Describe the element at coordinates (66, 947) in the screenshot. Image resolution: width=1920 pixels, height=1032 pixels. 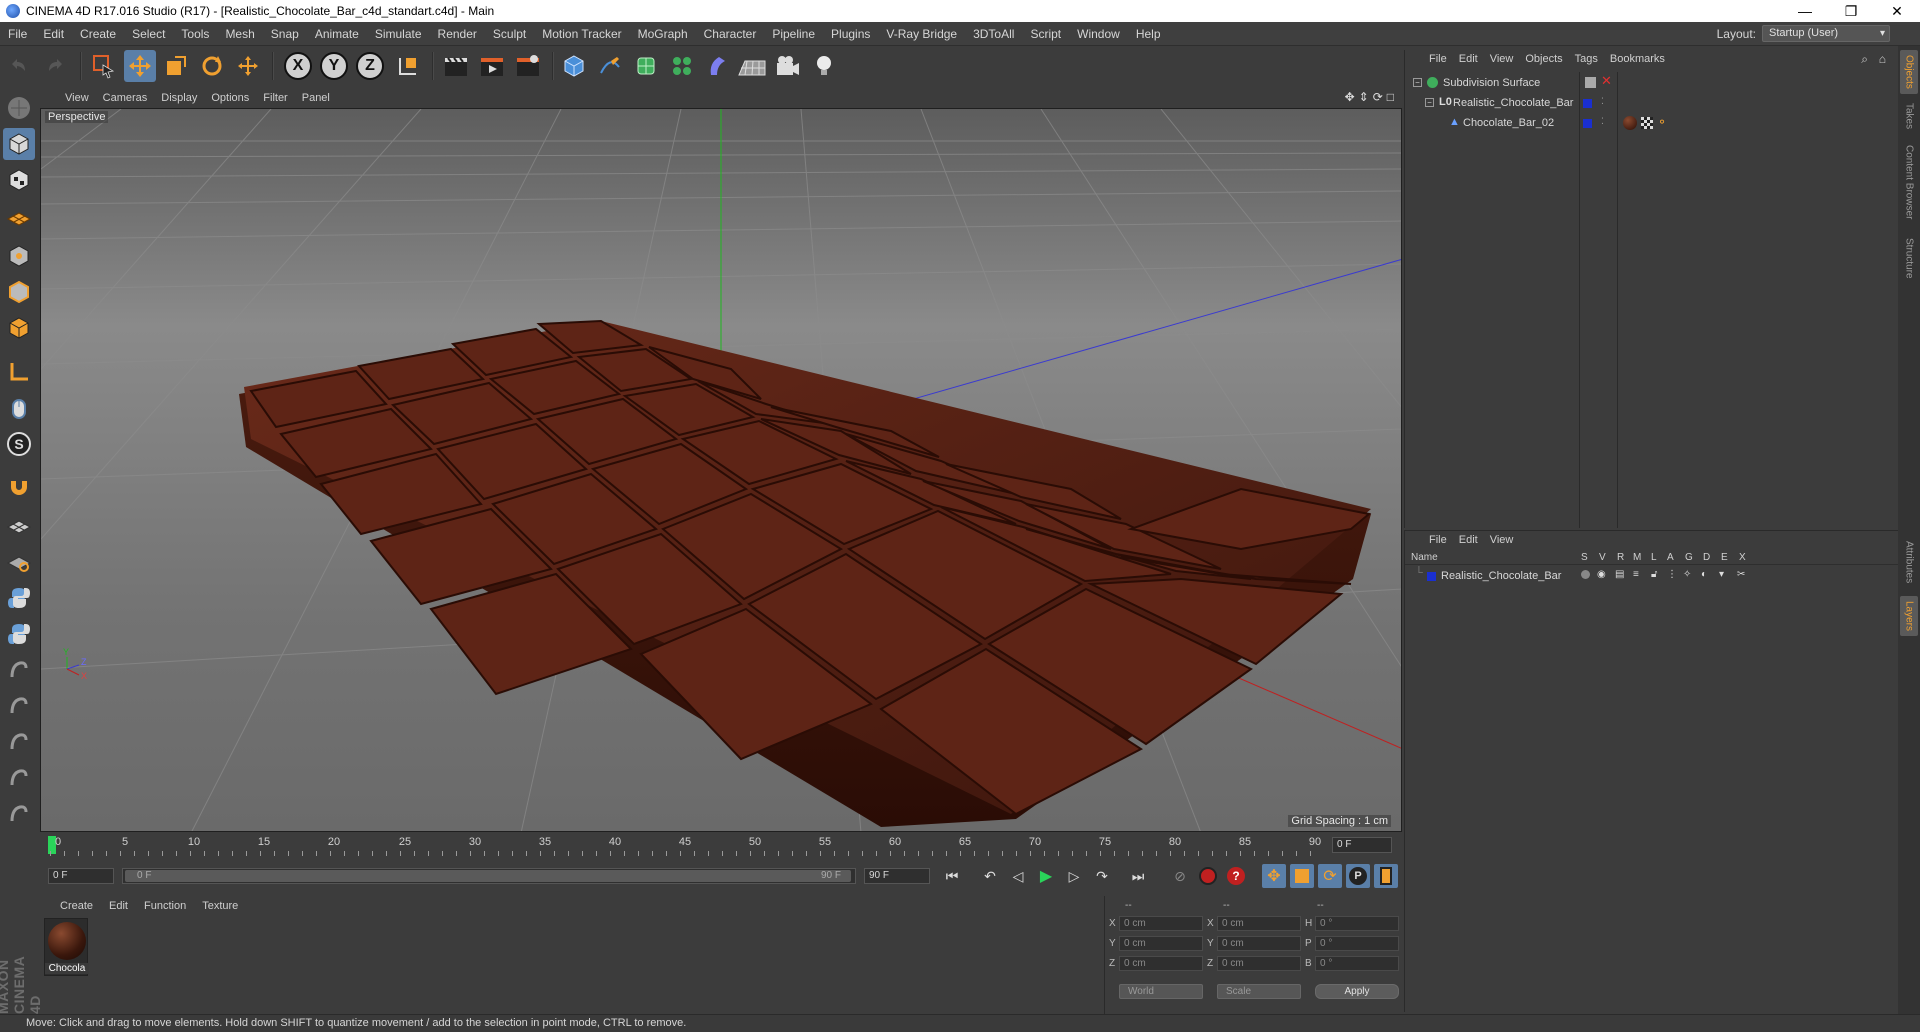
I see `material-swatch: Chocola` at that location.